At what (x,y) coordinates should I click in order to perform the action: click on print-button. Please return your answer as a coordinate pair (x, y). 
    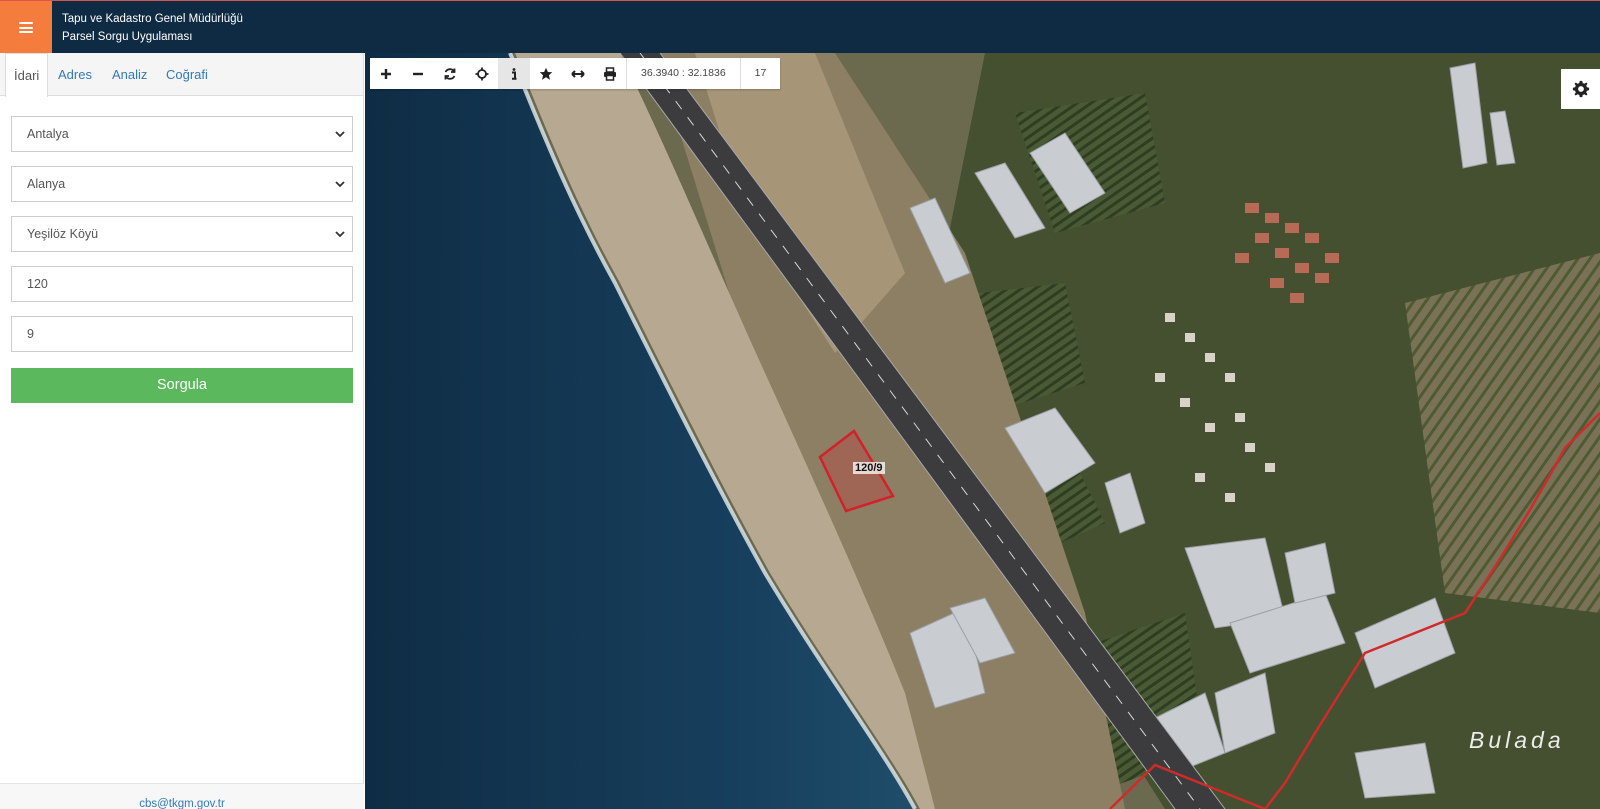
    Looking at the image, I should click on (610, 73).